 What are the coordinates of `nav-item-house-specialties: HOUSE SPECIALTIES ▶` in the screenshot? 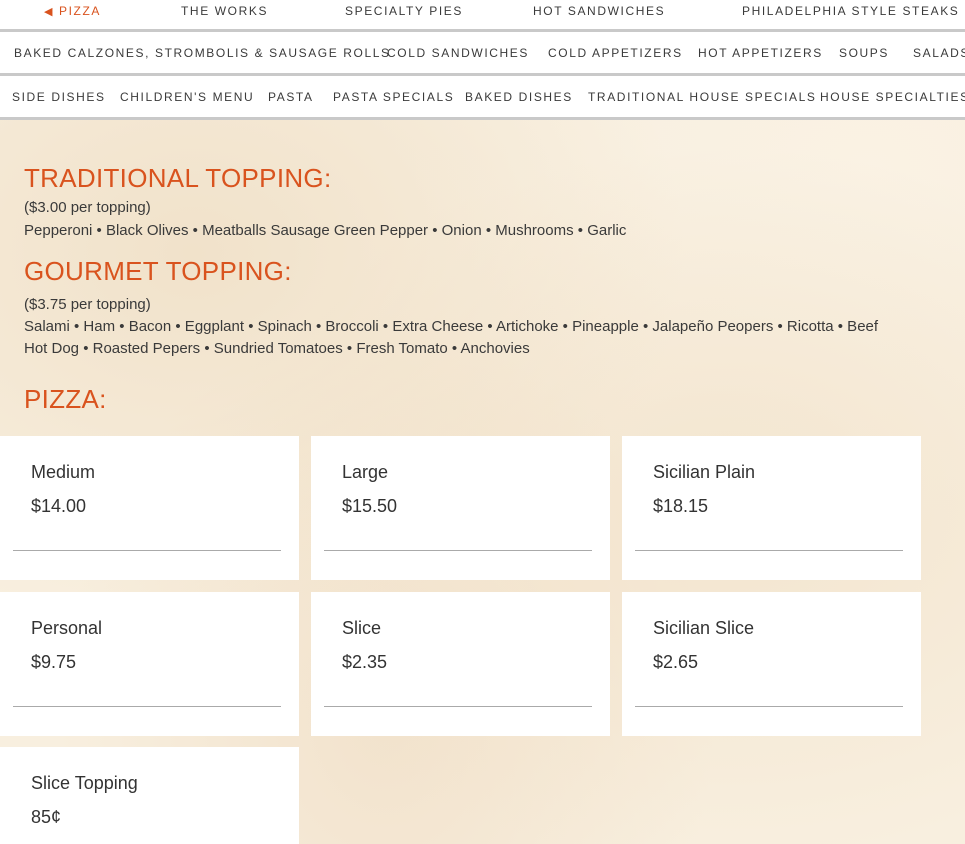 It's located at (892, 97).